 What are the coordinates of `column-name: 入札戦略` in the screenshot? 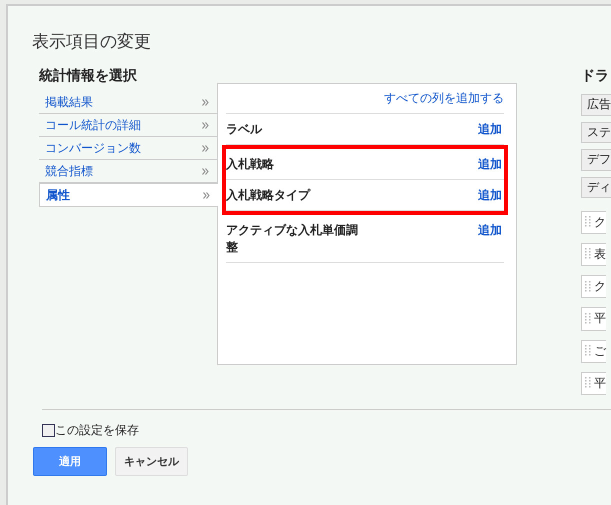 It's located at (250, 164).